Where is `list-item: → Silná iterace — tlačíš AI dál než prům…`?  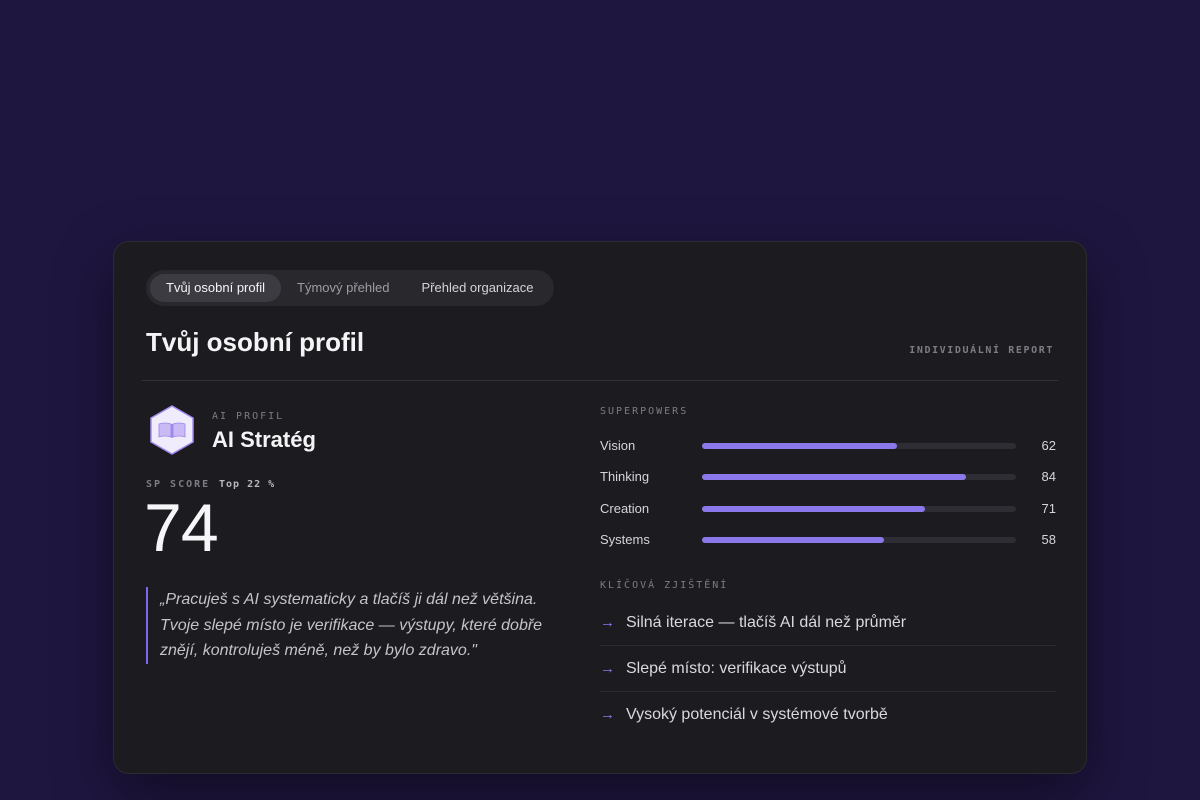 list-item: → Silná iterace — tlačíš AI dál než prům… is located at coordinates (828, 623).